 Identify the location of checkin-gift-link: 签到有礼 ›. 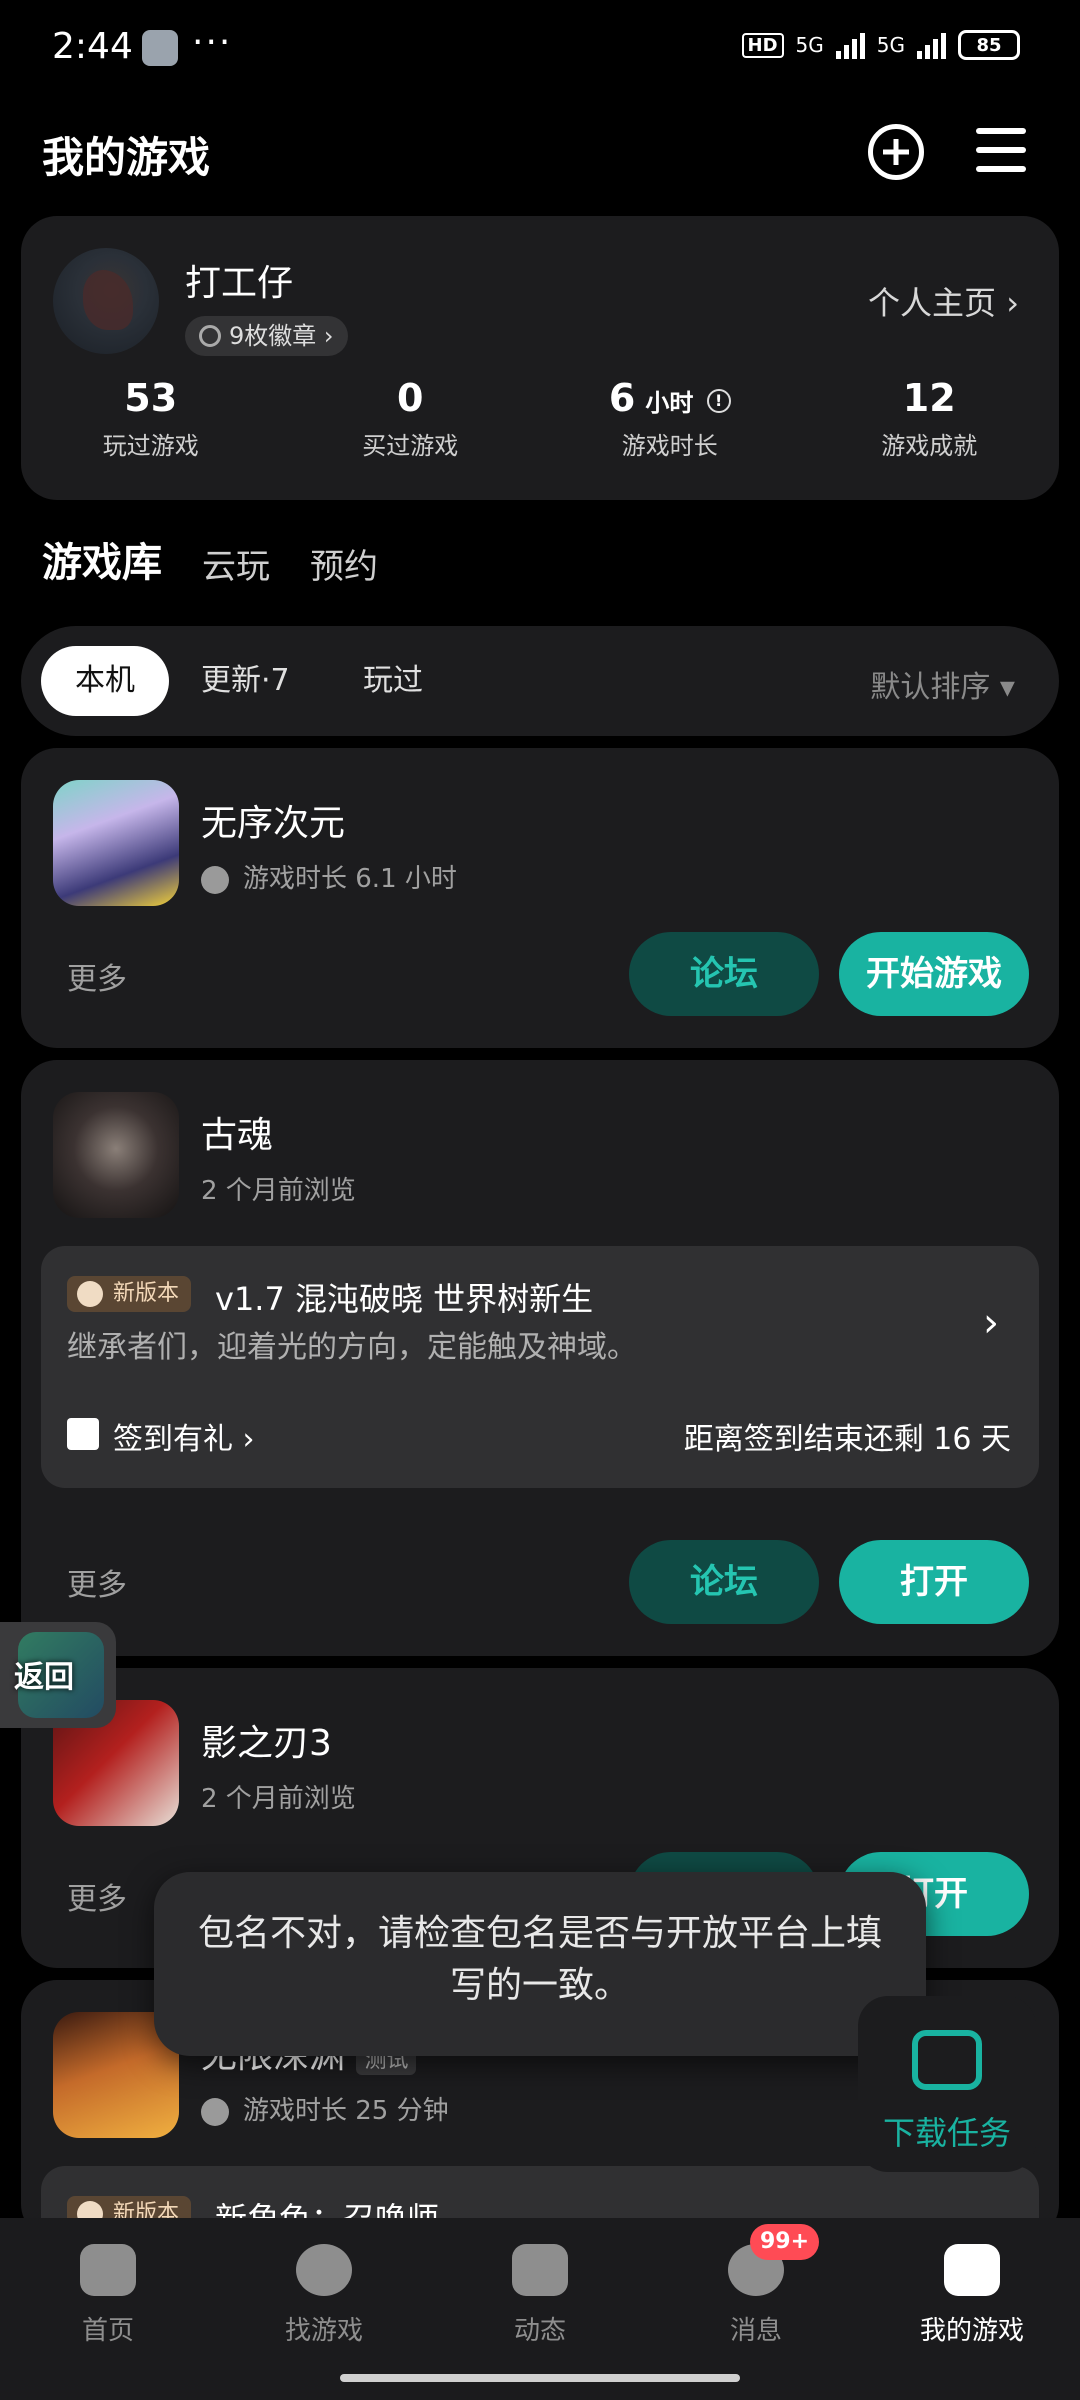
(161, 1436).